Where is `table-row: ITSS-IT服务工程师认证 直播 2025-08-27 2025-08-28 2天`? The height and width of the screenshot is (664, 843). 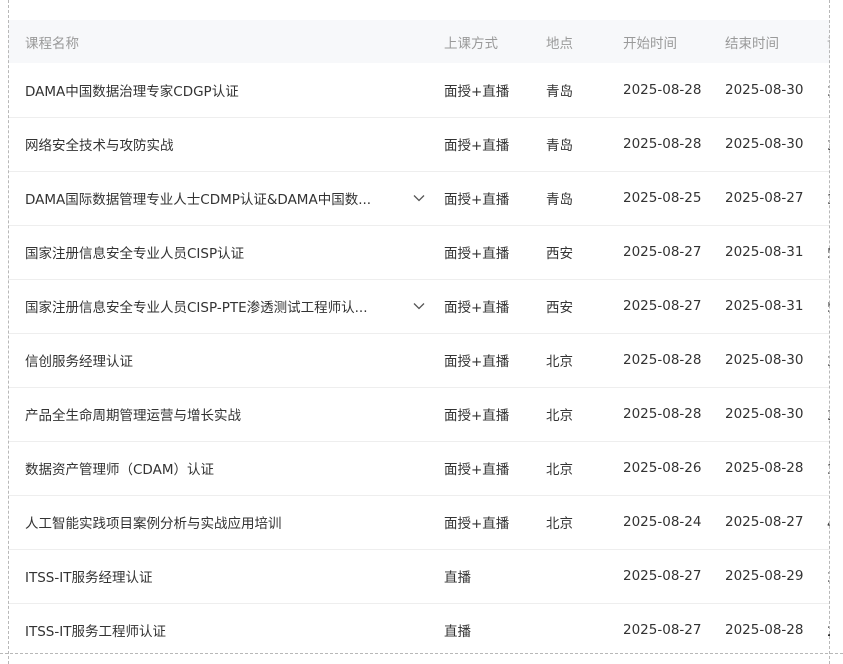 table-row: ITSS-IT服务工程师认证 直播 2025-08-27 2025-08-28 2天 is located at coordinates (419, 629).